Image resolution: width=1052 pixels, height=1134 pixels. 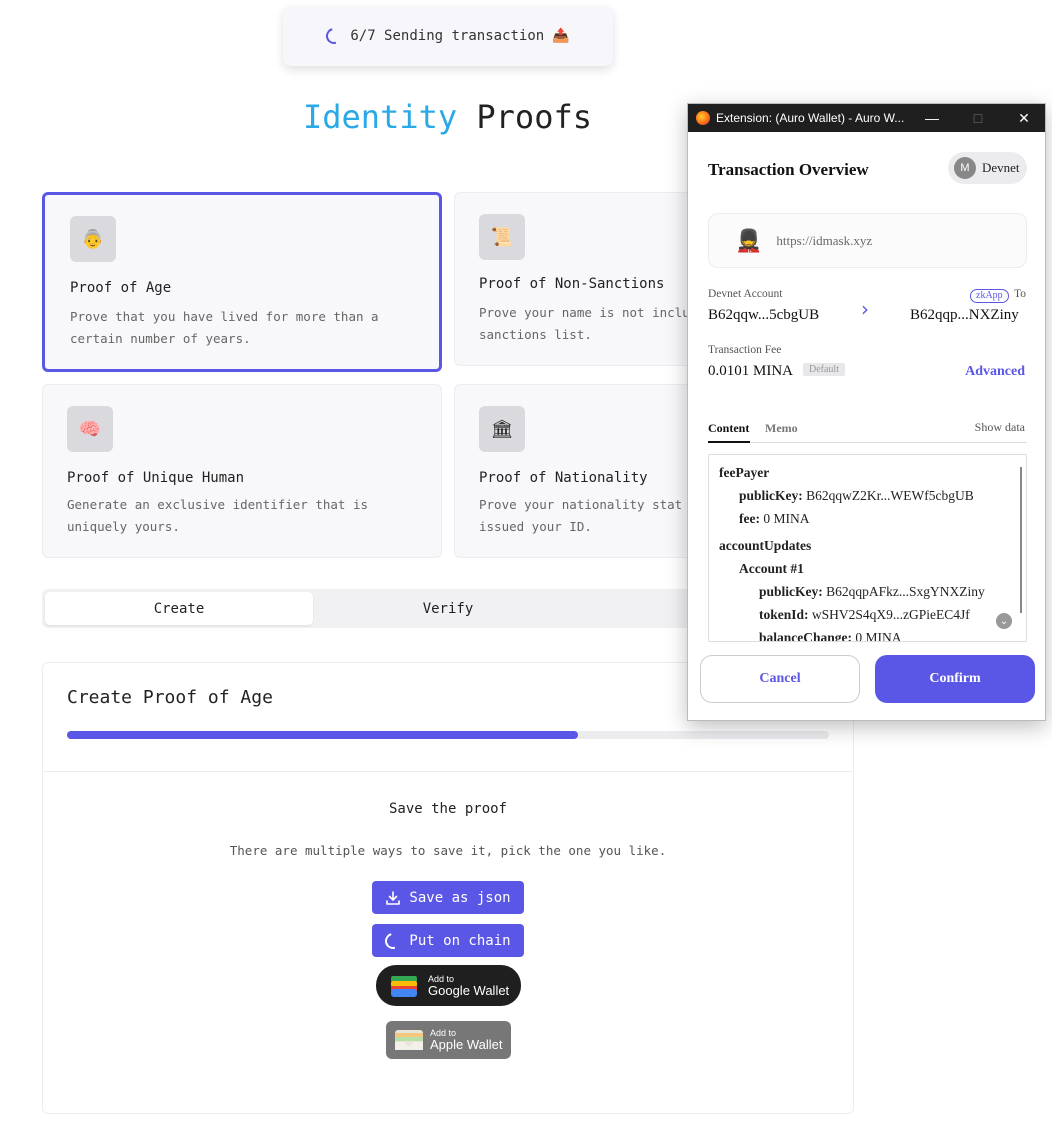 What do you see at coordinates (864, 614) in the screenshot?
I see `json-token-id: tokenId: wSHV2S4qX9...zGPieEC4Jf` at bounding box center [864, 614].